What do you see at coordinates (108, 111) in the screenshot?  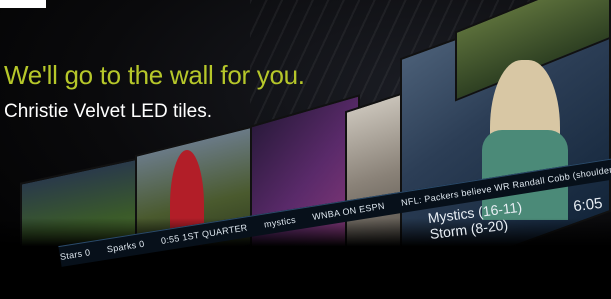 I see `subheadline: Christie Velvet LED tiles.` at bounding box center [108, 111].